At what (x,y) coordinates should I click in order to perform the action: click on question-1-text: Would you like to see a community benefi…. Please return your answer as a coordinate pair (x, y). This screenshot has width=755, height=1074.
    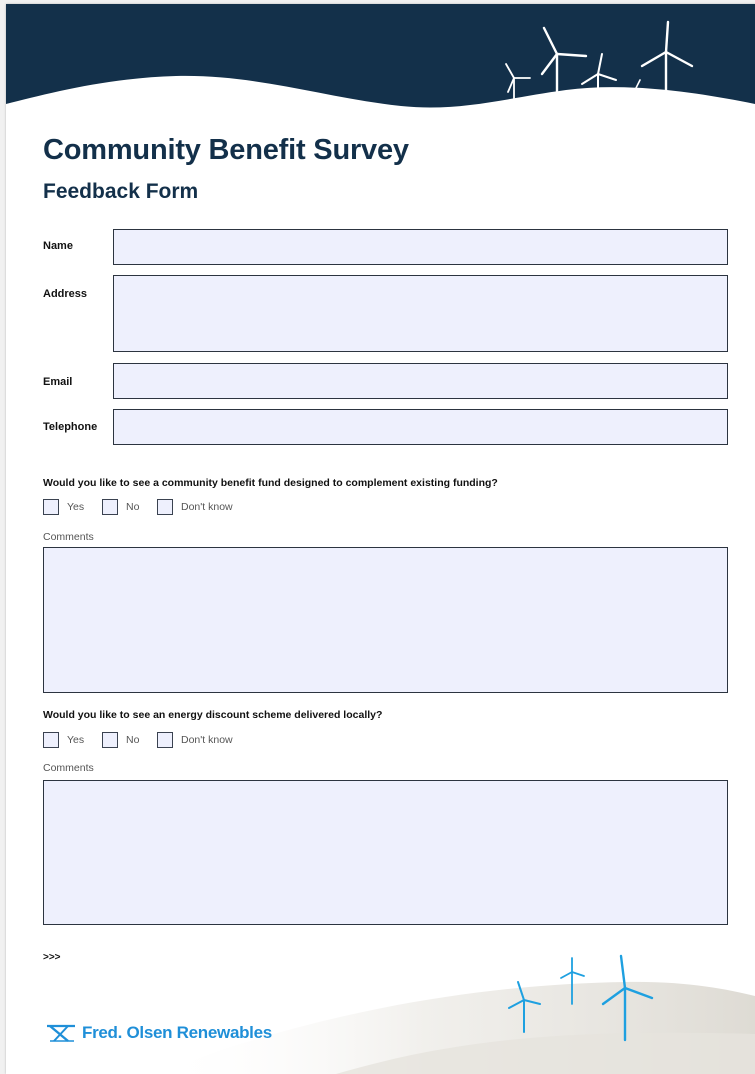
    Looking at the image, I should click on (270, 483).